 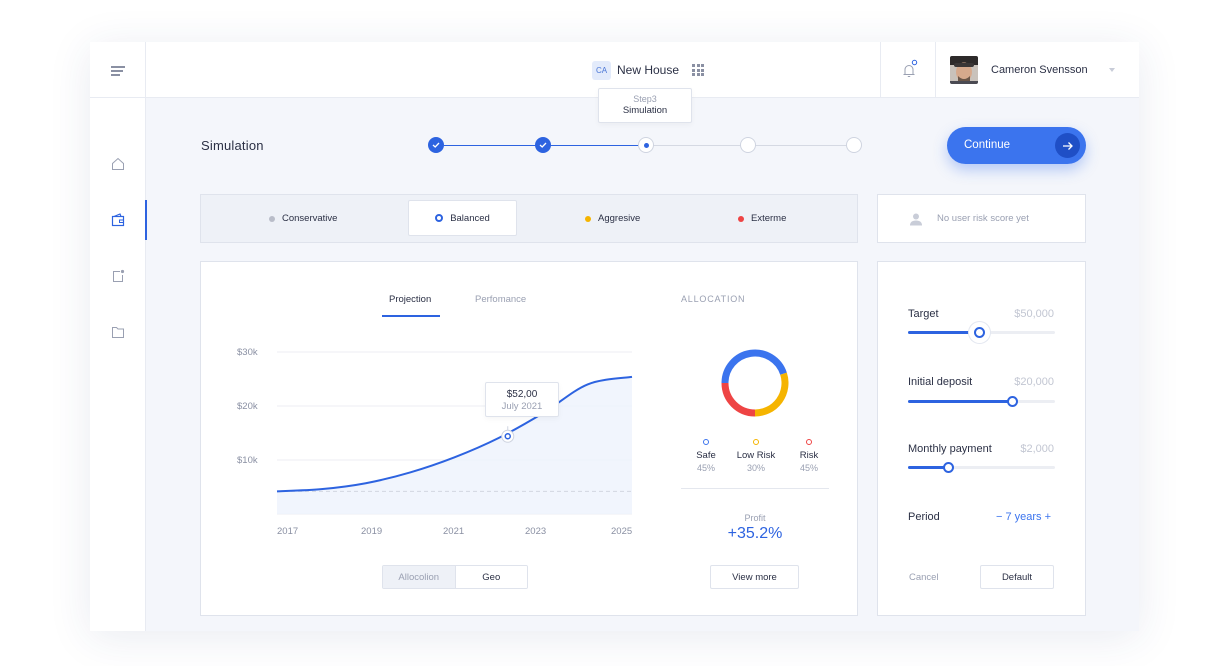 What do you see at coordinates (916, 219) in the screenshot?
I see `user-icon` at bounding box center [916, 219].